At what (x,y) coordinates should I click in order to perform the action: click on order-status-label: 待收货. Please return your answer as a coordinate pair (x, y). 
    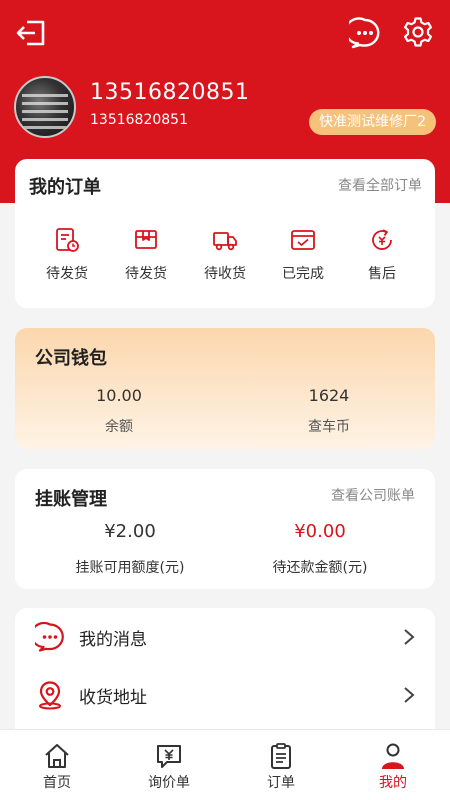
    Looking at the image, I should click on (225, 274).